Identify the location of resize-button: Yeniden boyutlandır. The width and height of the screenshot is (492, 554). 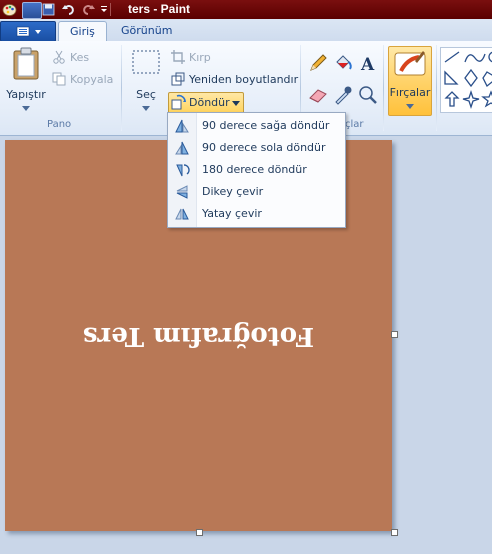
(236, 80).